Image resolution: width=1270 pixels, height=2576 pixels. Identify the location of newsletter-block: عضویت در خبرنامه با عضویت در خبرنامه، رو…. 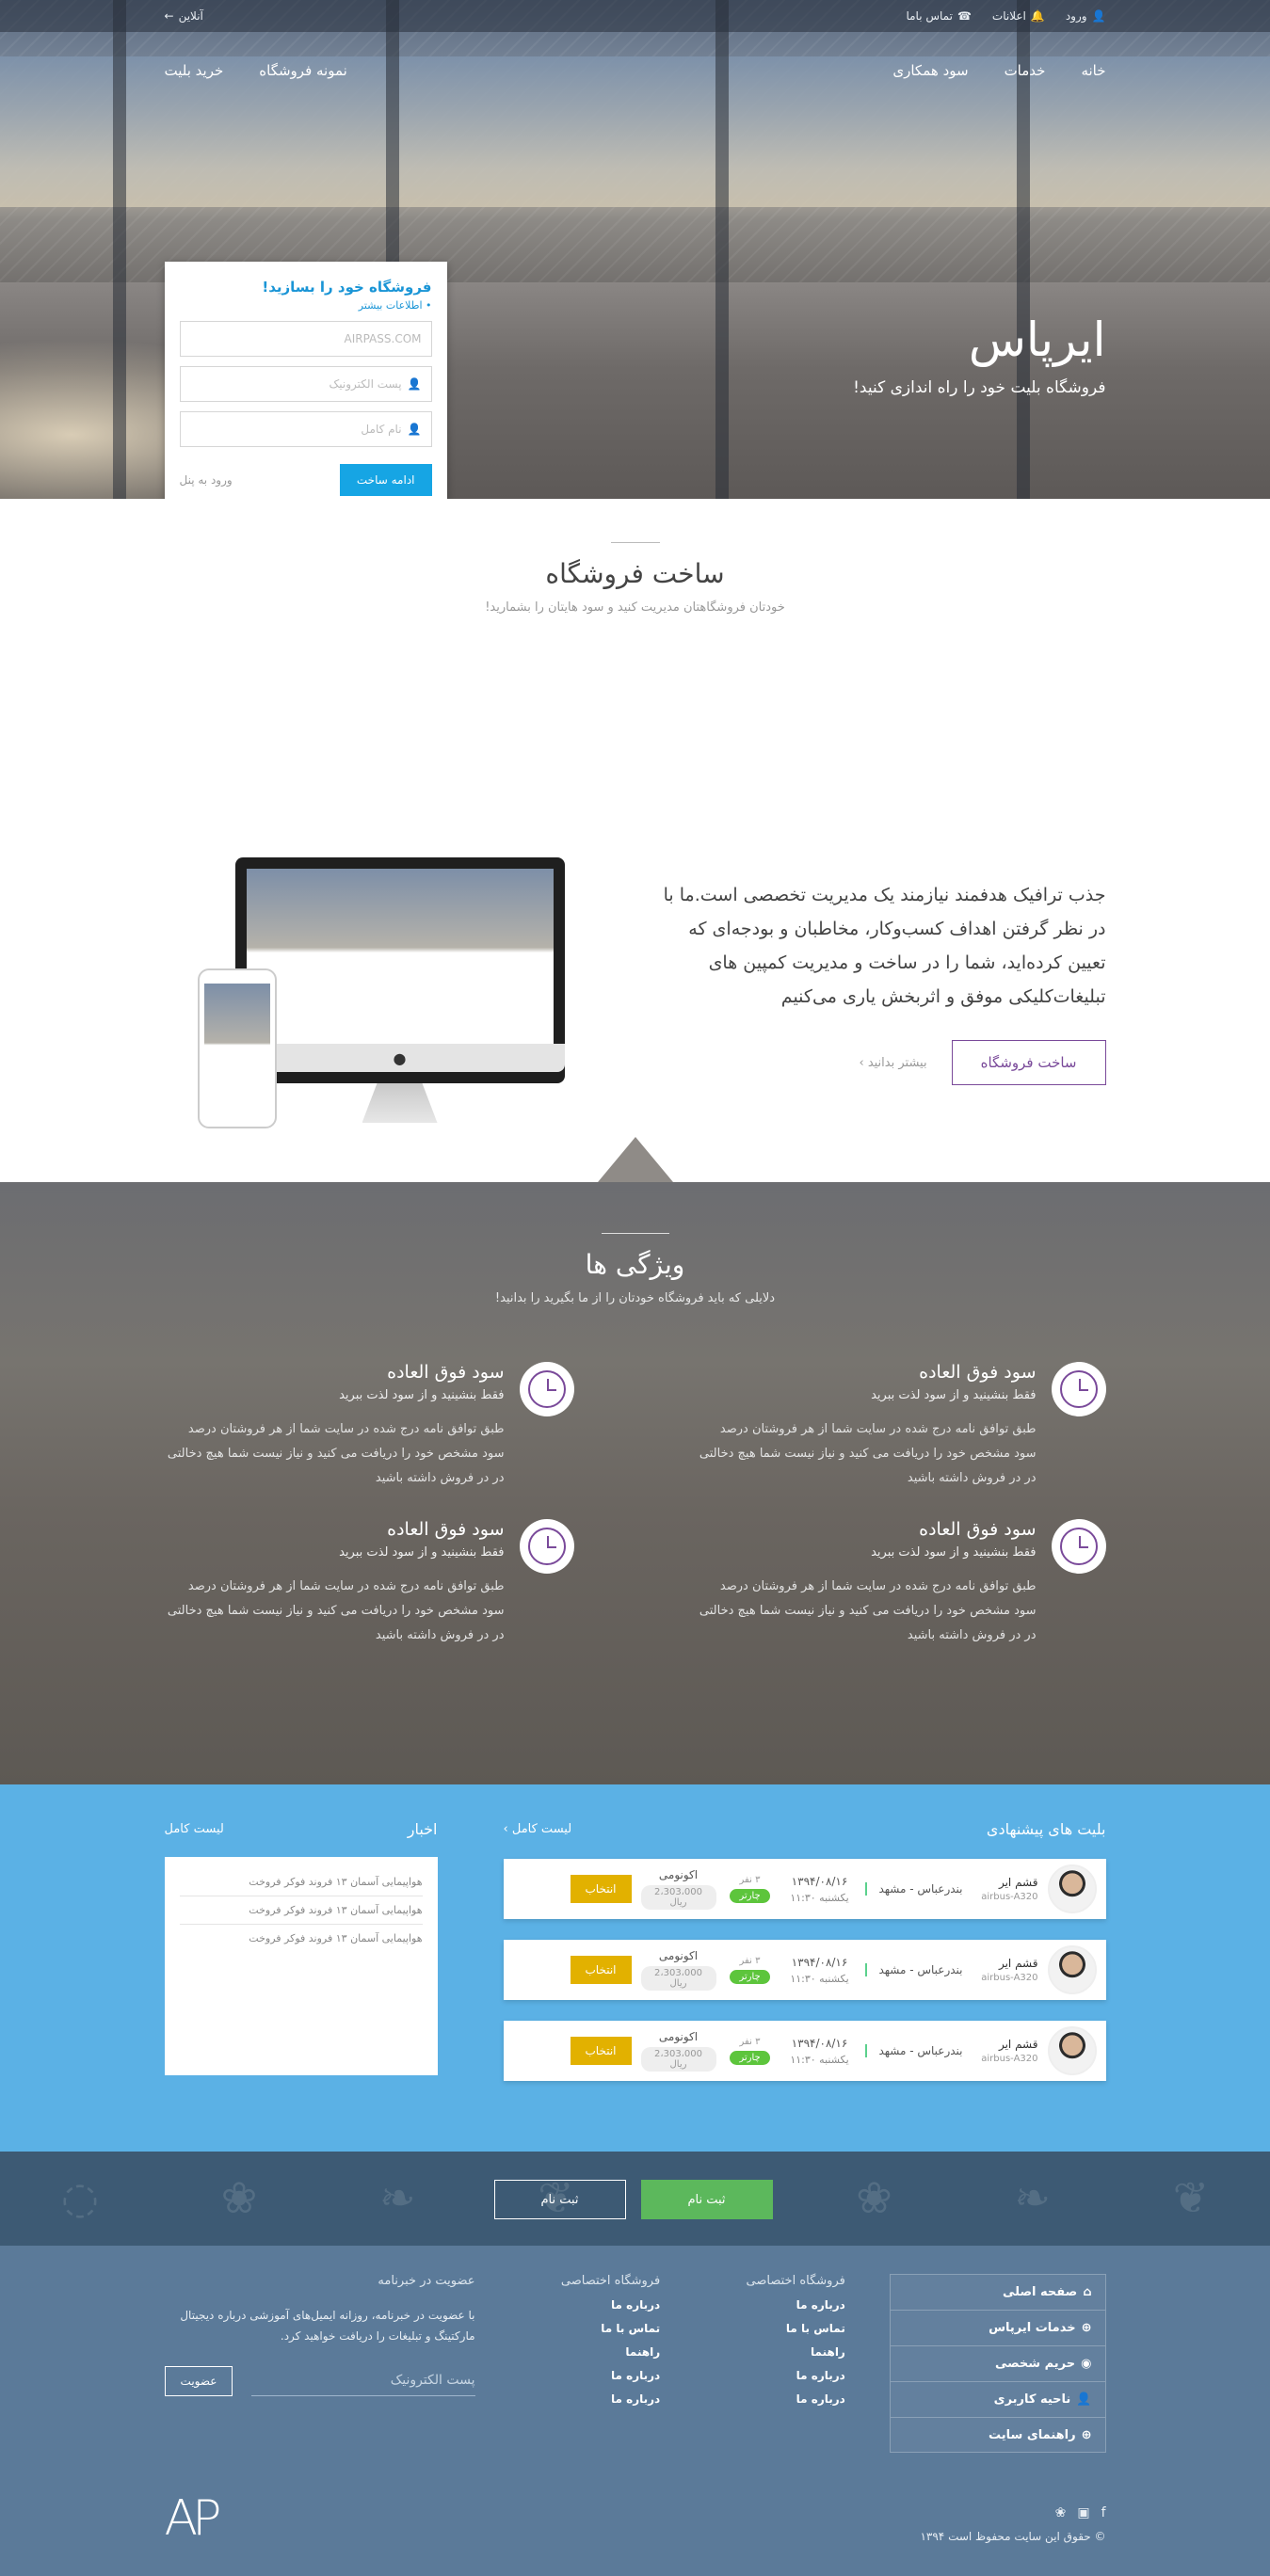
(319, 2363).